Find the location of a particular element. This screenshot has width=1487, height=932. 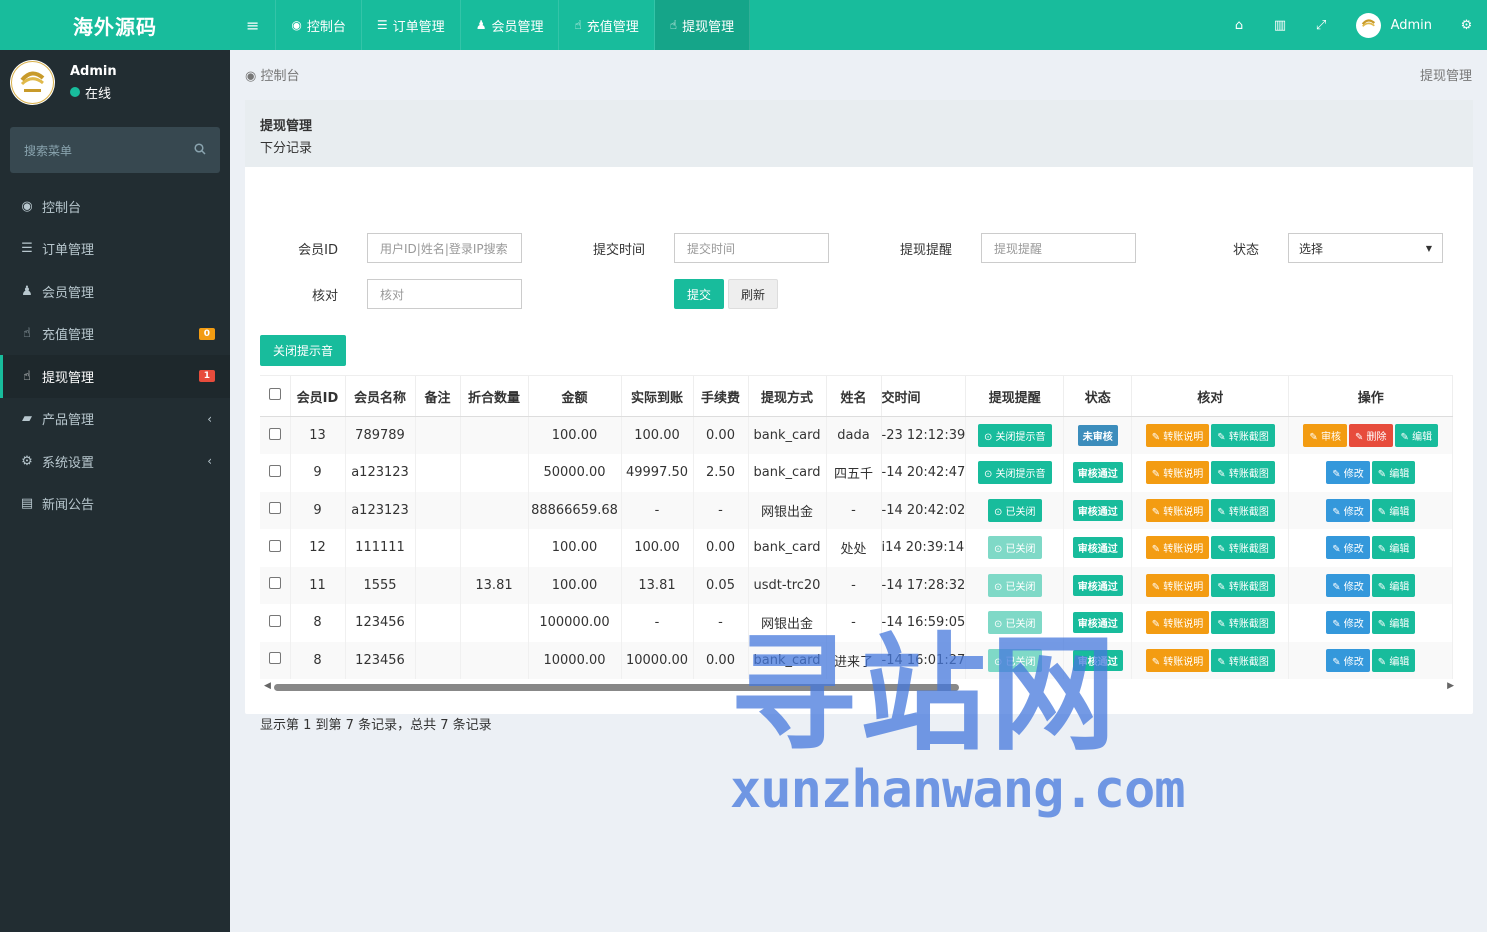

tab-members: ♟ 会员管理 is located at coordinates (510, 25).